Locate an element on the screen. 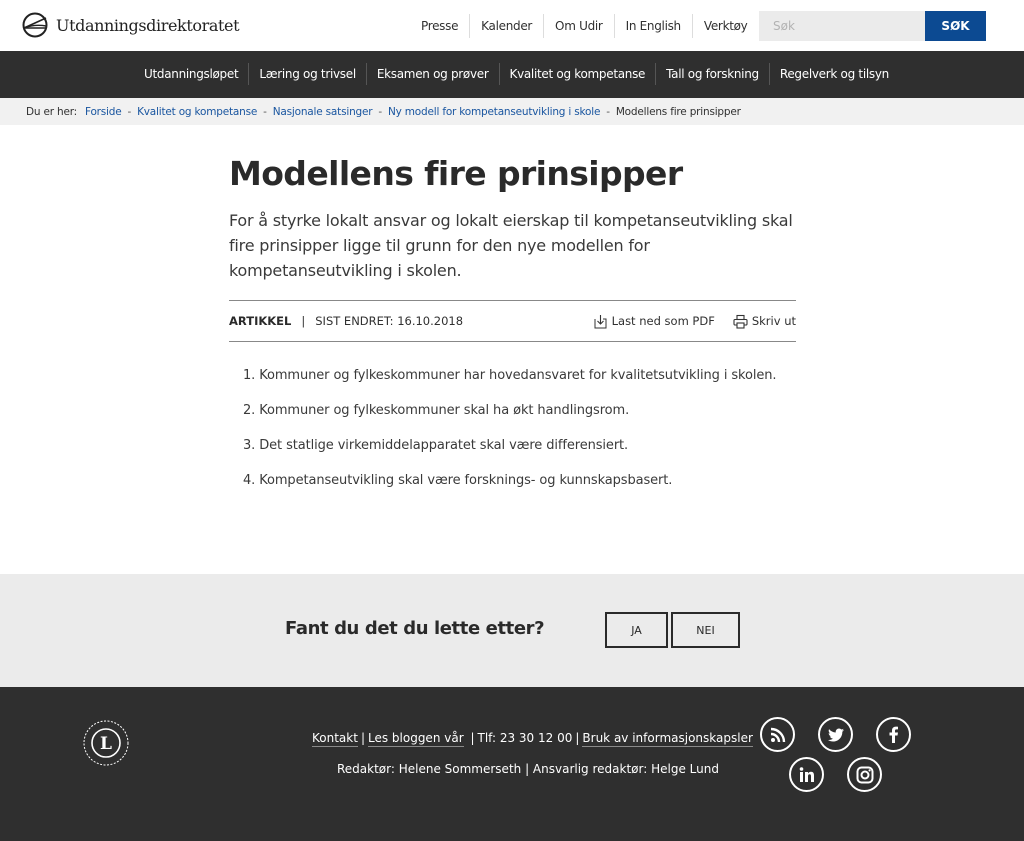 The width and height of the screenshot is (1024, 841). udir-logo-icon is located at coordinates (35, 25).